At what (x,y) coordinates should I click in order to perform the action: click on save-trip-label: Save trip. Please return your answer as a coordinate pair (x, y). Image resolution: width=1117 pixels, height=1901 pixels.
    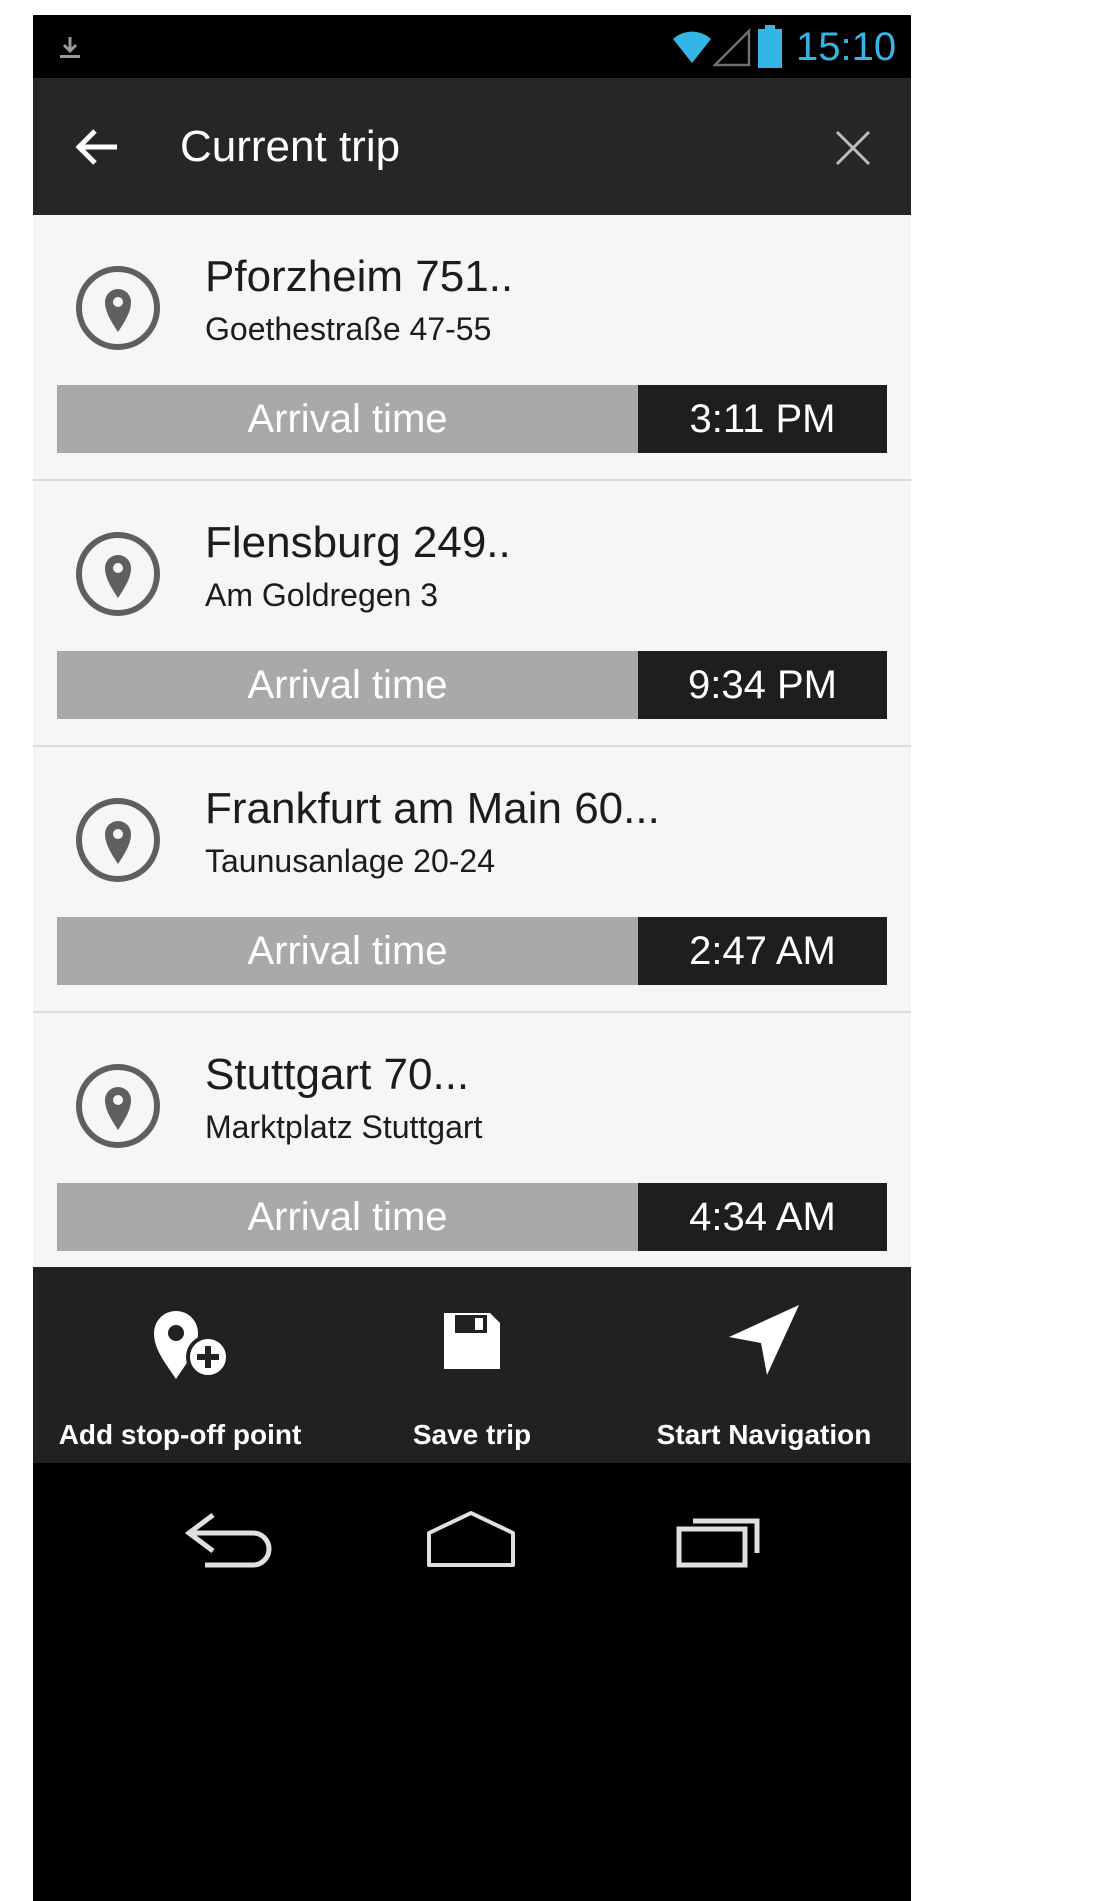
    Looking at the image, I should click on (472, 1434).